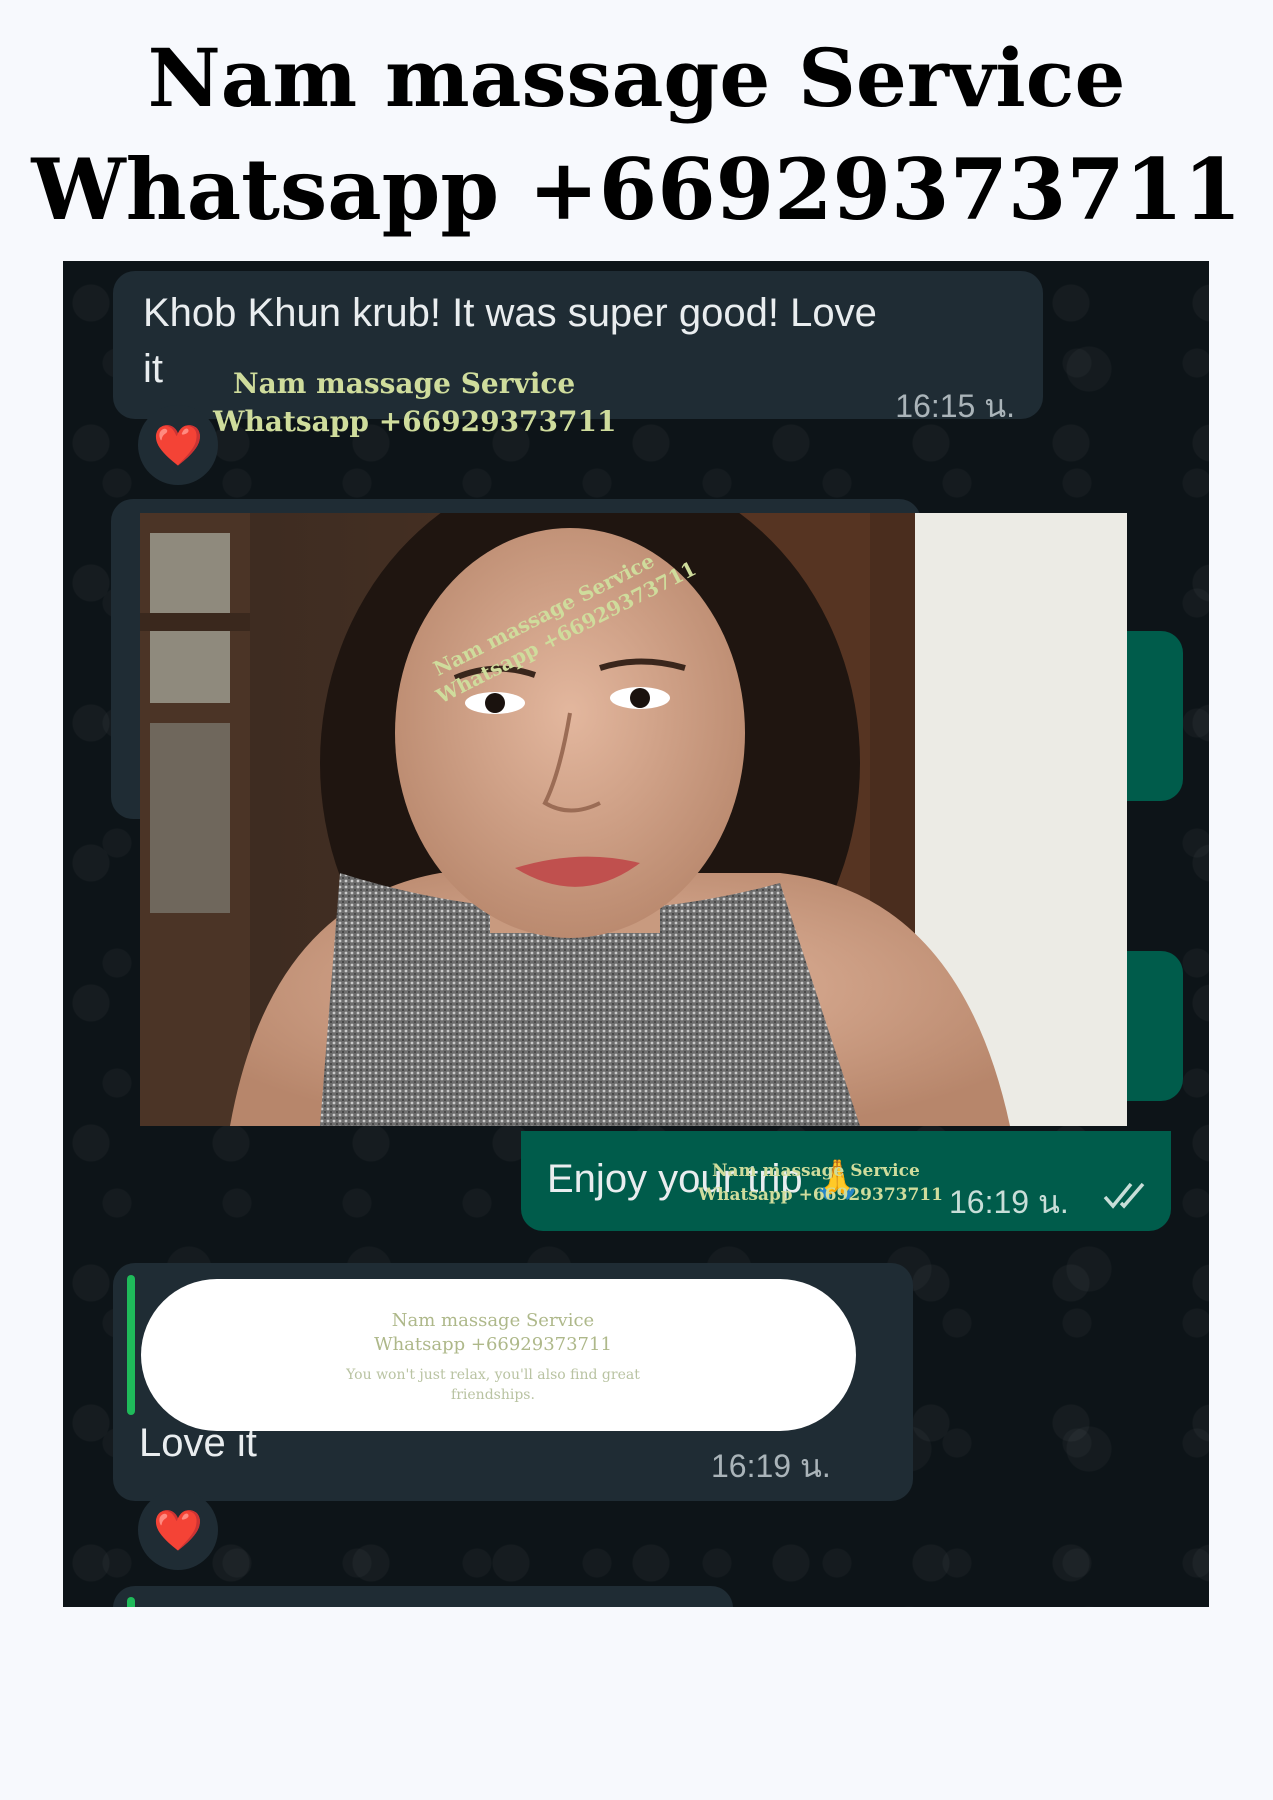 The height and width of the screenshot is (1800, 1273). What do you see at coordinates (423, 1596) in the screenshot?
I see `message-bubble-incoming-partial` at bounding box center [423, 1596].